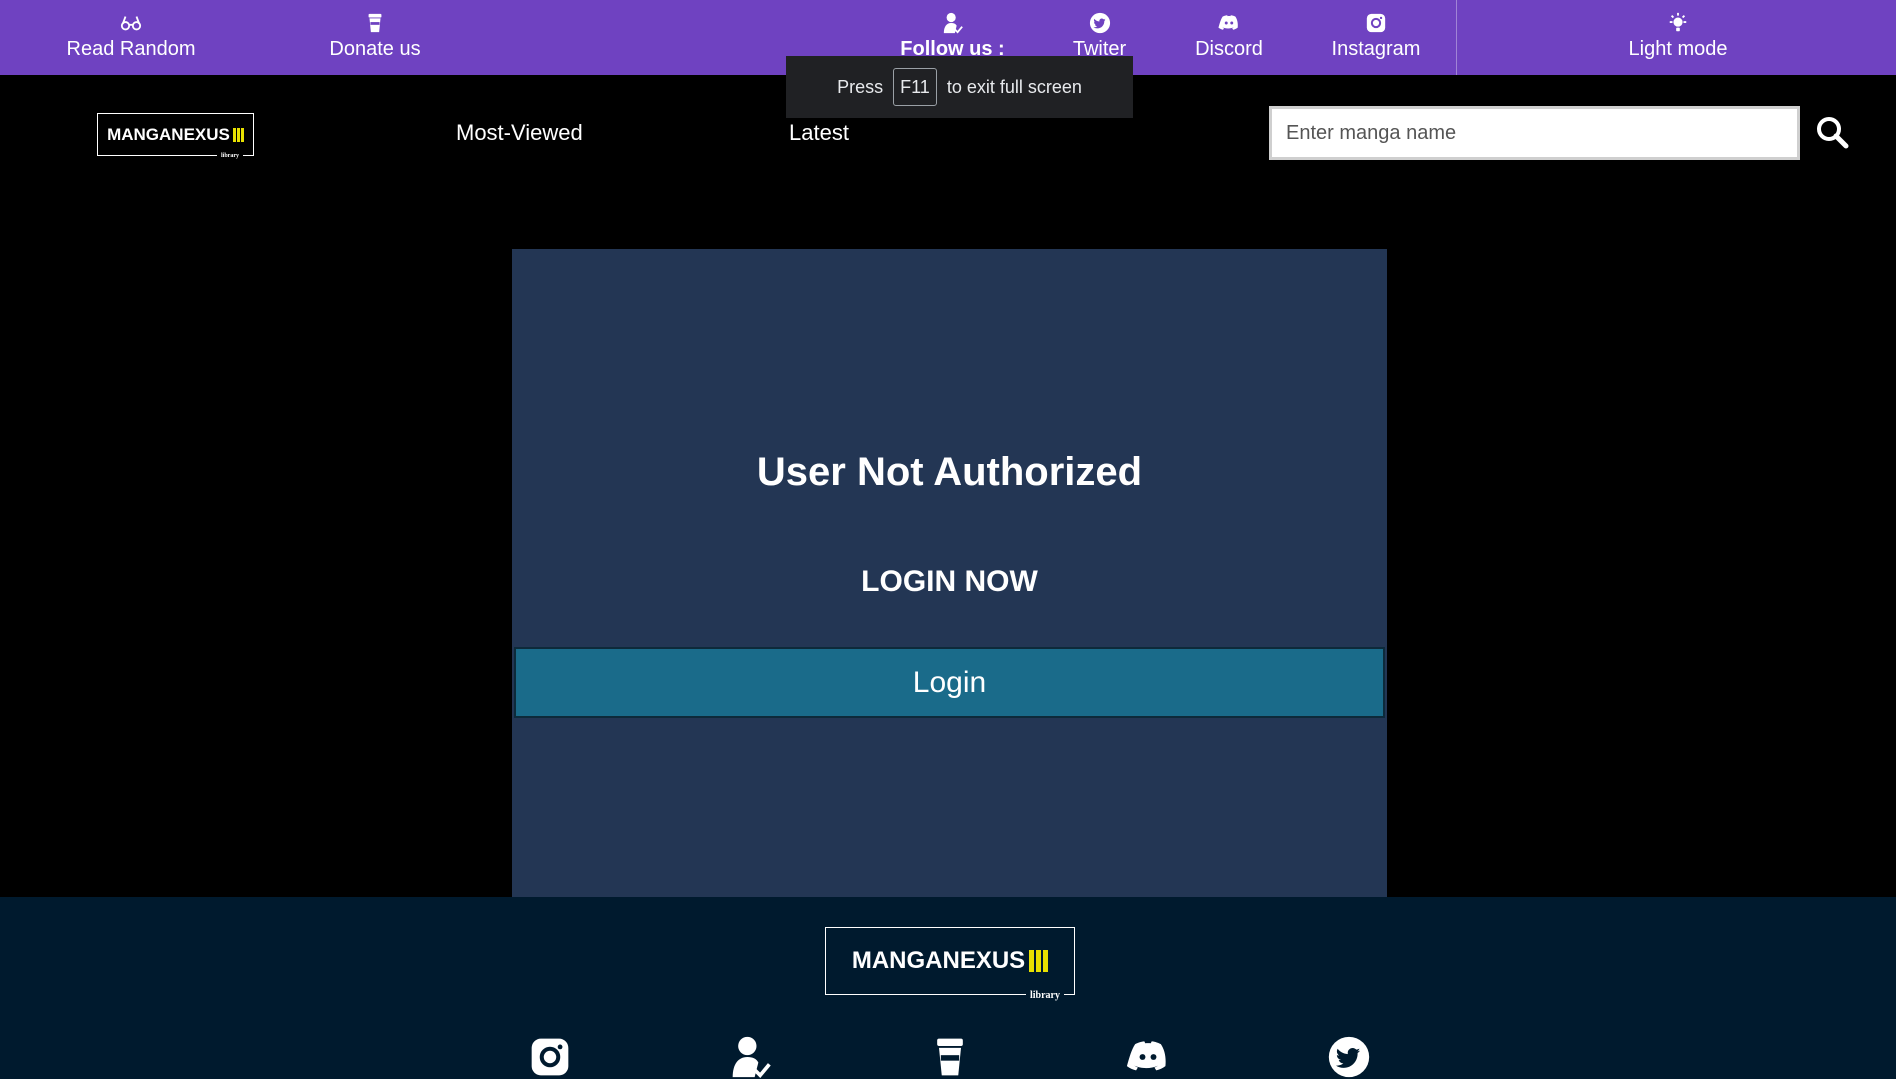 Image resolution: width=1896 pixels, height=1079 pixels. What do you see at coordinates (1376, 49) in the screenshot?
I see `instagram-label: Instagram` at bounding box center [1376, 49].